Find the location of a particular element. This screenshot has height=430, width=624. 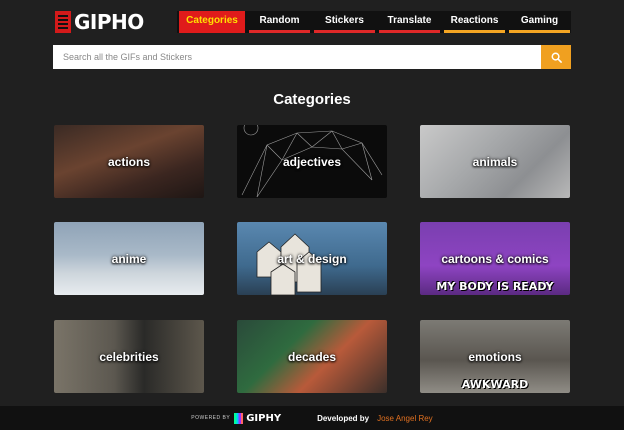

category-card-decades: decades is located at coordinates (312, 356).